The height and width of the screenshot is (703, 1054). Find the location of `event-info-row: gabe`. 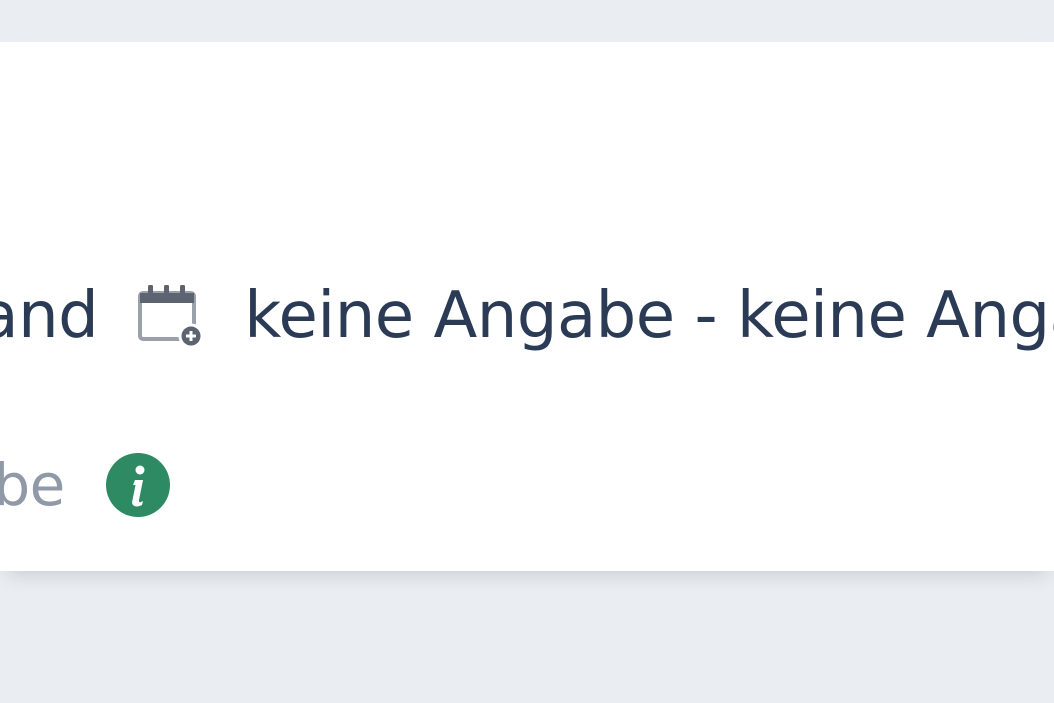

event-info-row: gabe is located at coordinates (85, 485).